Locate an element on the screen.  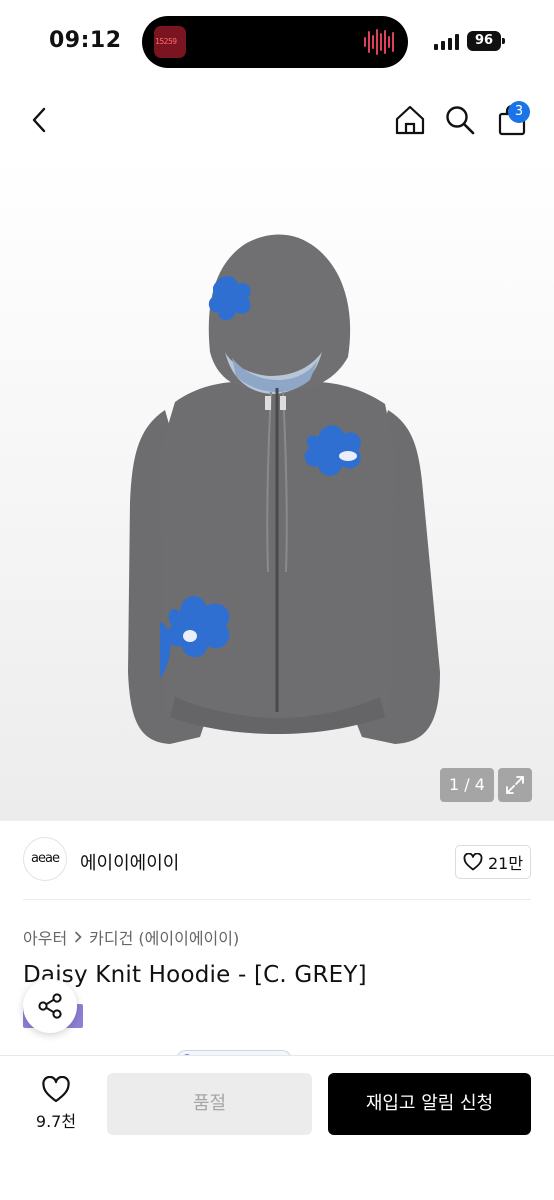
wishlist-count: 9.7천 is located at coordinates (56, 1121).